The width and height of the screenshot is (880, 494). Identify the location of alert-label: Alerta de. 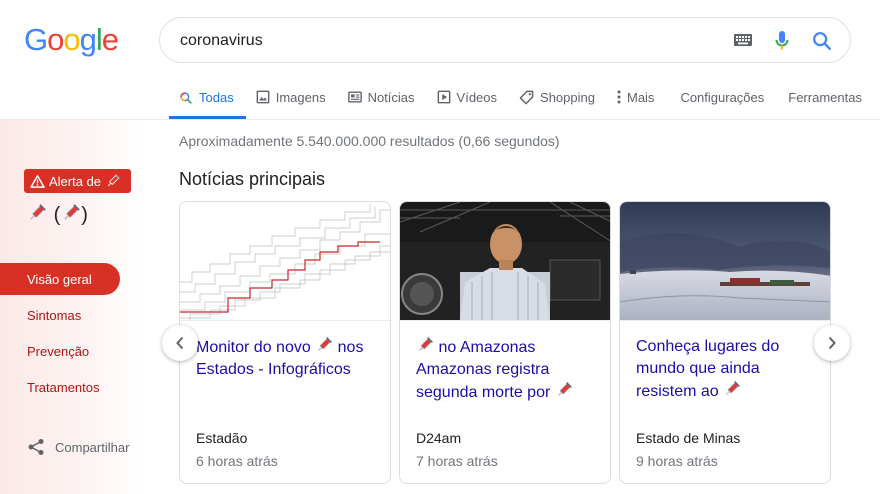
(75, 181).